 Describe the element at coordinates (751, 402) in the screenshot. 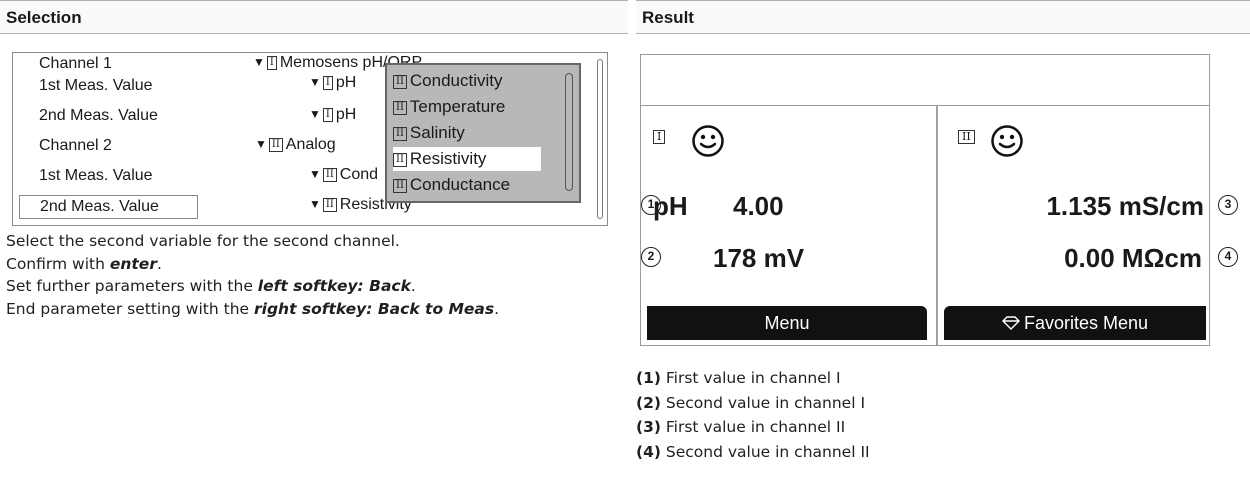

I see `legend-item: (2) Second value in channel I` at that location.